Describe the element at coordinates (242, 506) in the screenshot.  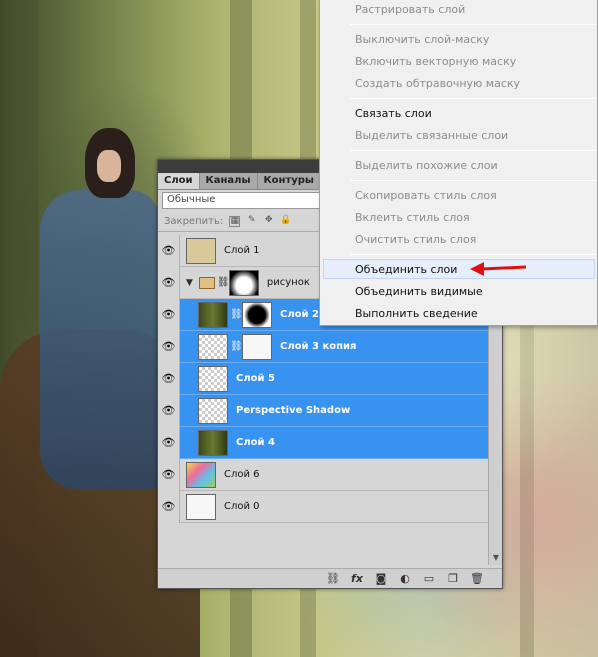
I see `layer-name: Слой 0` at that location.